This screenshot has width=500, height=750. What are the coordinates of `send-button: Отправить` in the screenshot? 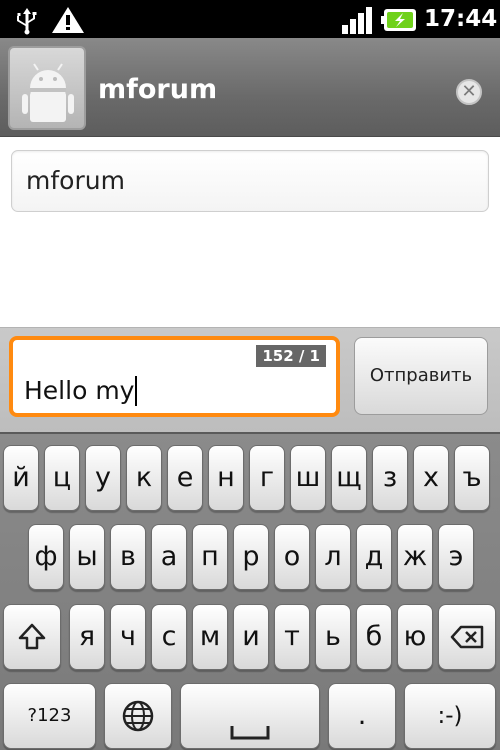 It's located at (421, 376).